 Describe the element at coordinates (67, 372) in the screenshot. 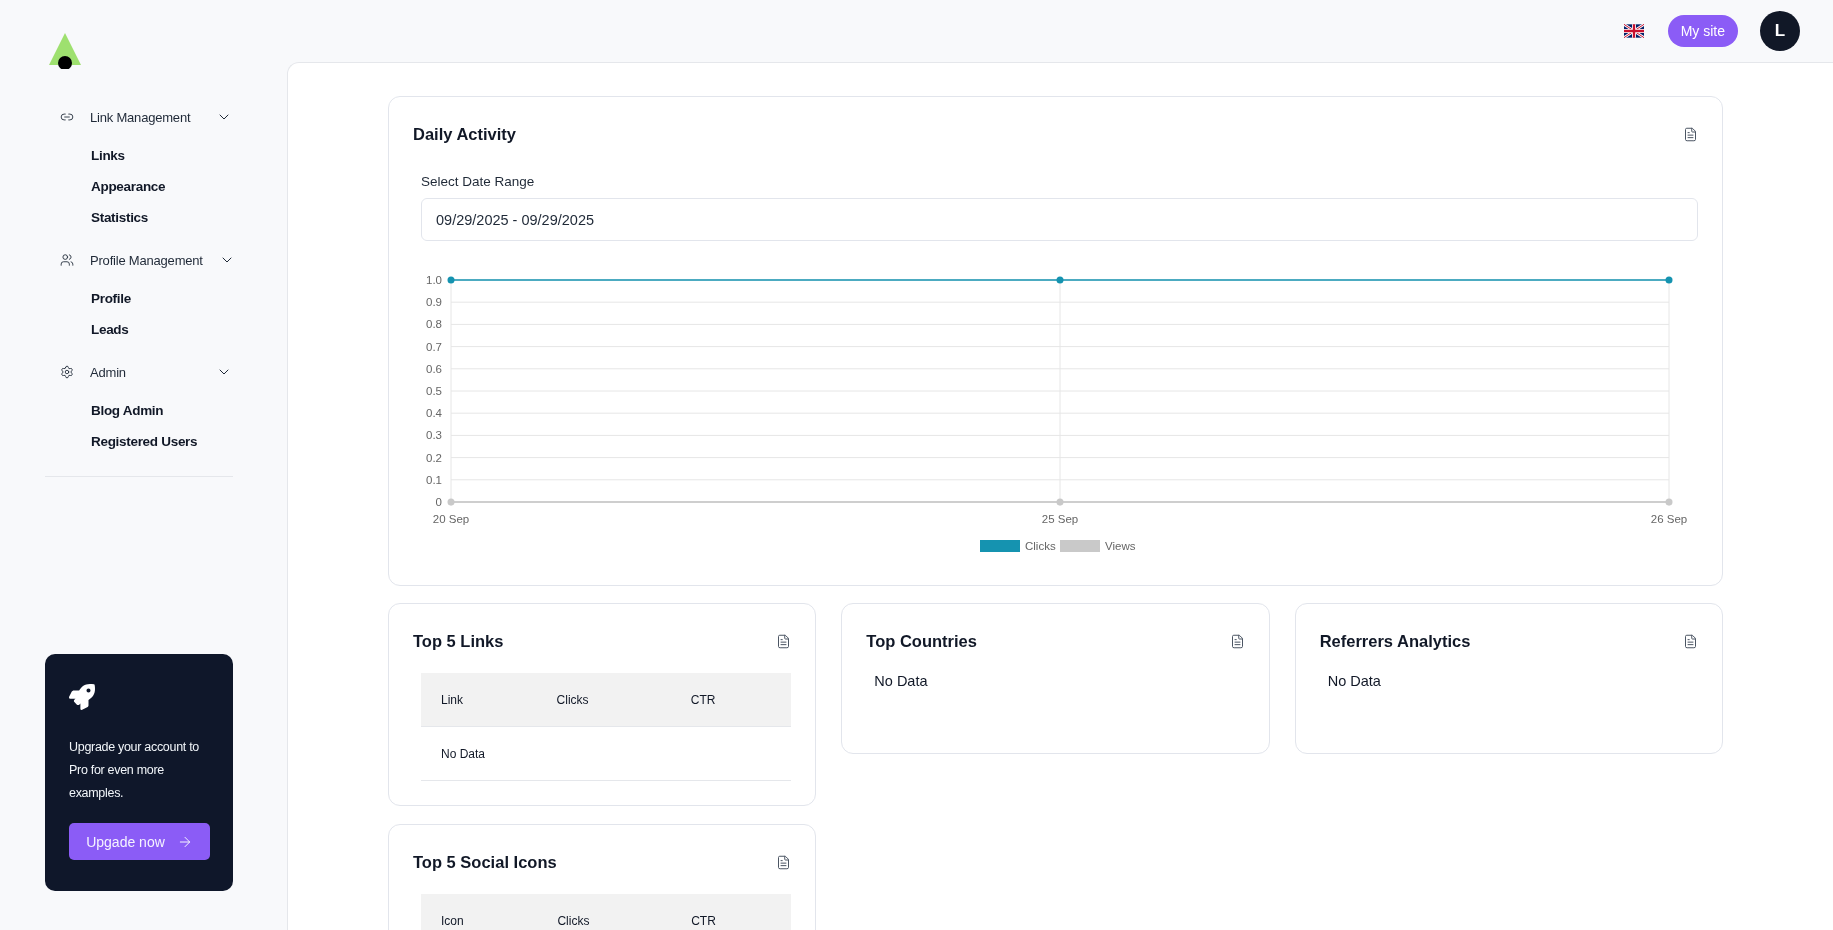

I see `gear-icon` at that location.